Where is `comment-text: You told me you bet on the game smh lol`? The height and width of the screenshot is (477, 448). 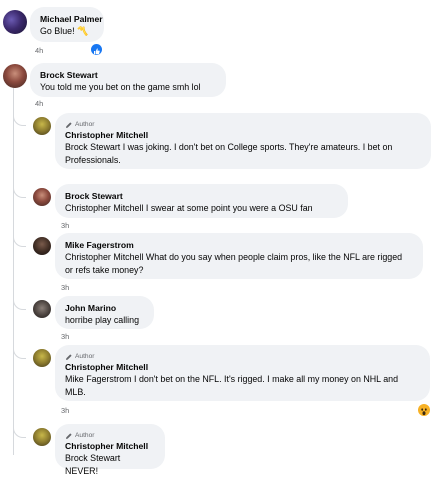
comment-text: You told me you bet on the game smh lol is located at coordinates (120, 87).